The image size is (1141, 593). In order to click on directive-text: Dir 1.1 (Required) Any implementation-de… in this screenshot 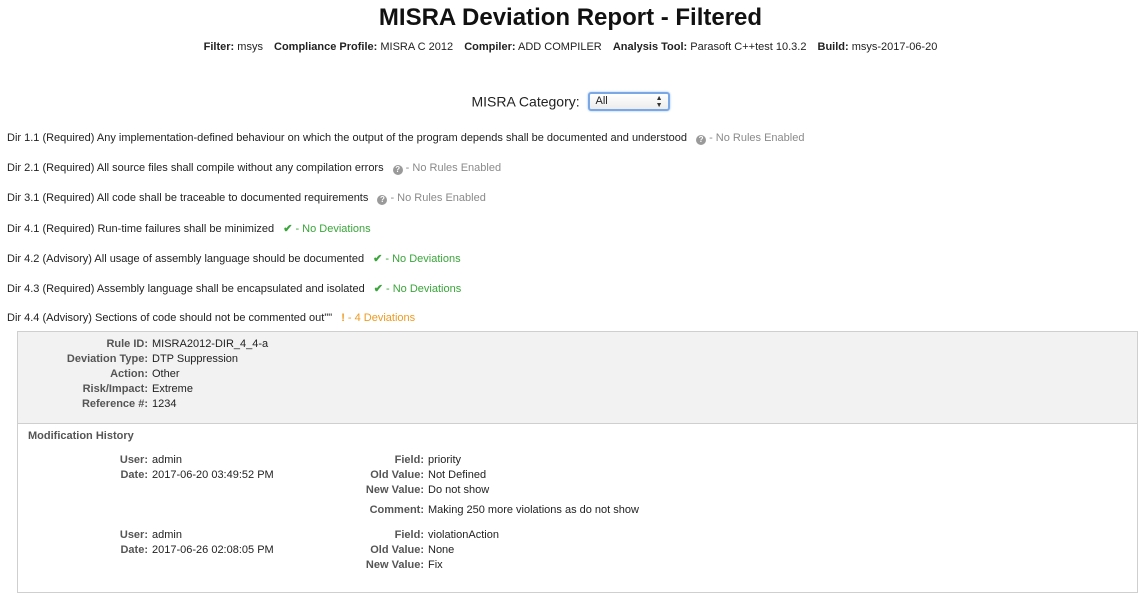, I will do `click(347, 138)`.